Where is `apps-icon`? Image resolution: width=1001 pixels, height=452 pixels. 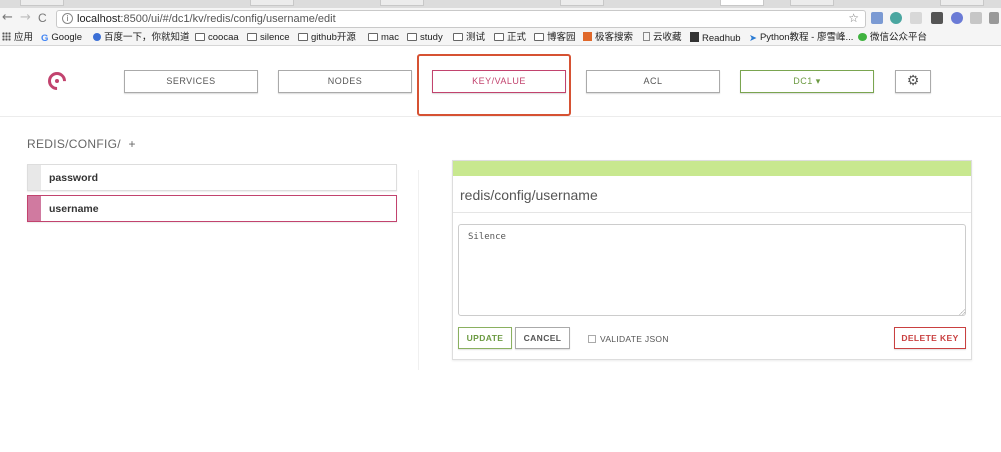 apps-icon is located at coordinates (6, 36).